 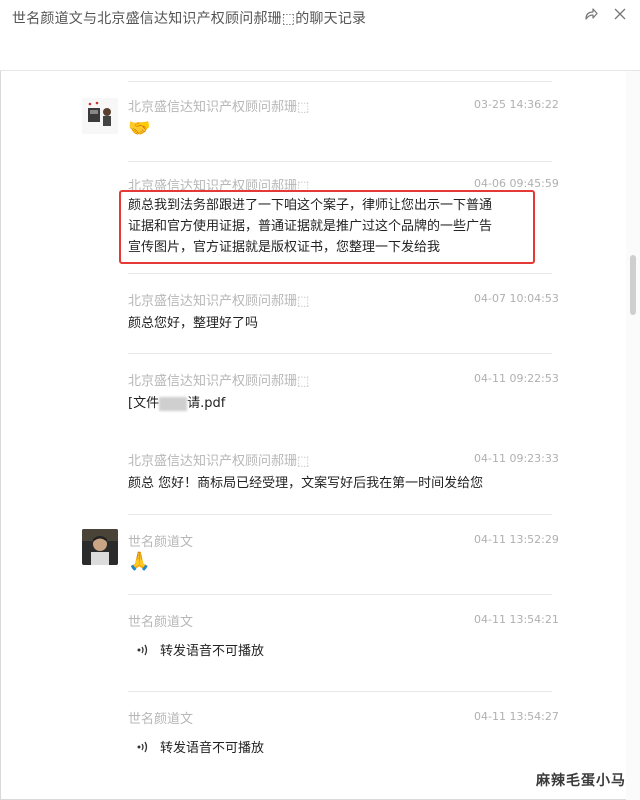 I want to click on message-text: 颜总 您好！商标局已经受理，文案写好后我在第一时间发给您, so click(x=306, y=483).